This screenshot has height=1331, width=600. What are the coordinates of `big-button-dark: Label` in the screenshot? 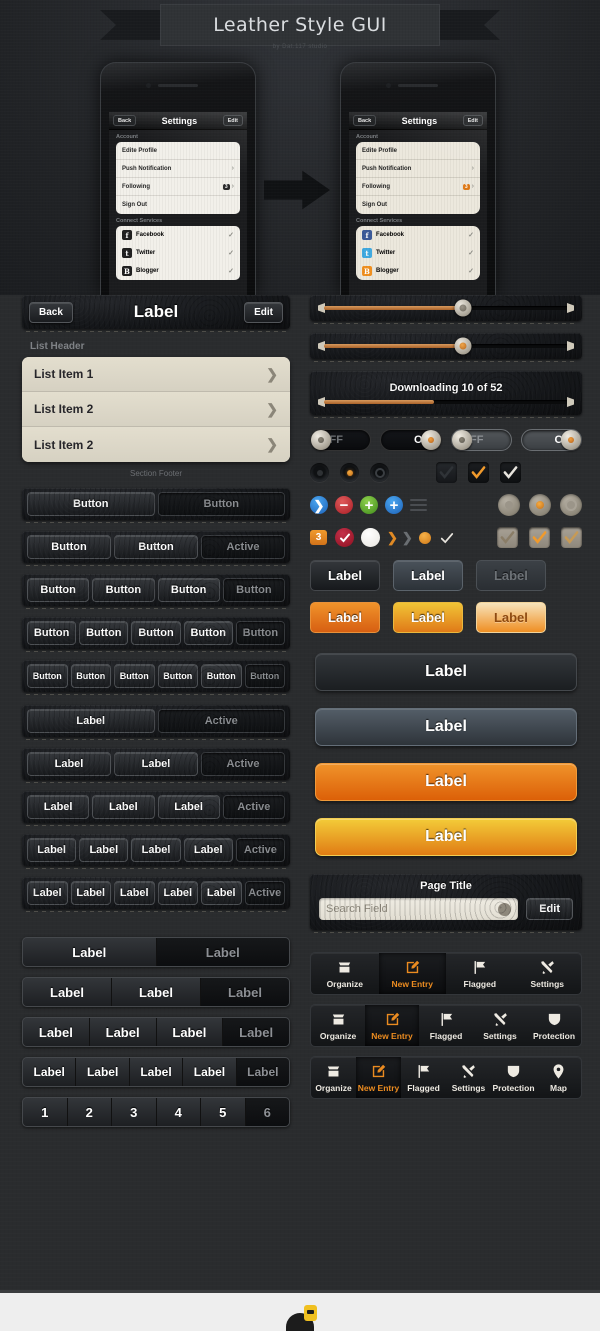 It's located at (446, 672).